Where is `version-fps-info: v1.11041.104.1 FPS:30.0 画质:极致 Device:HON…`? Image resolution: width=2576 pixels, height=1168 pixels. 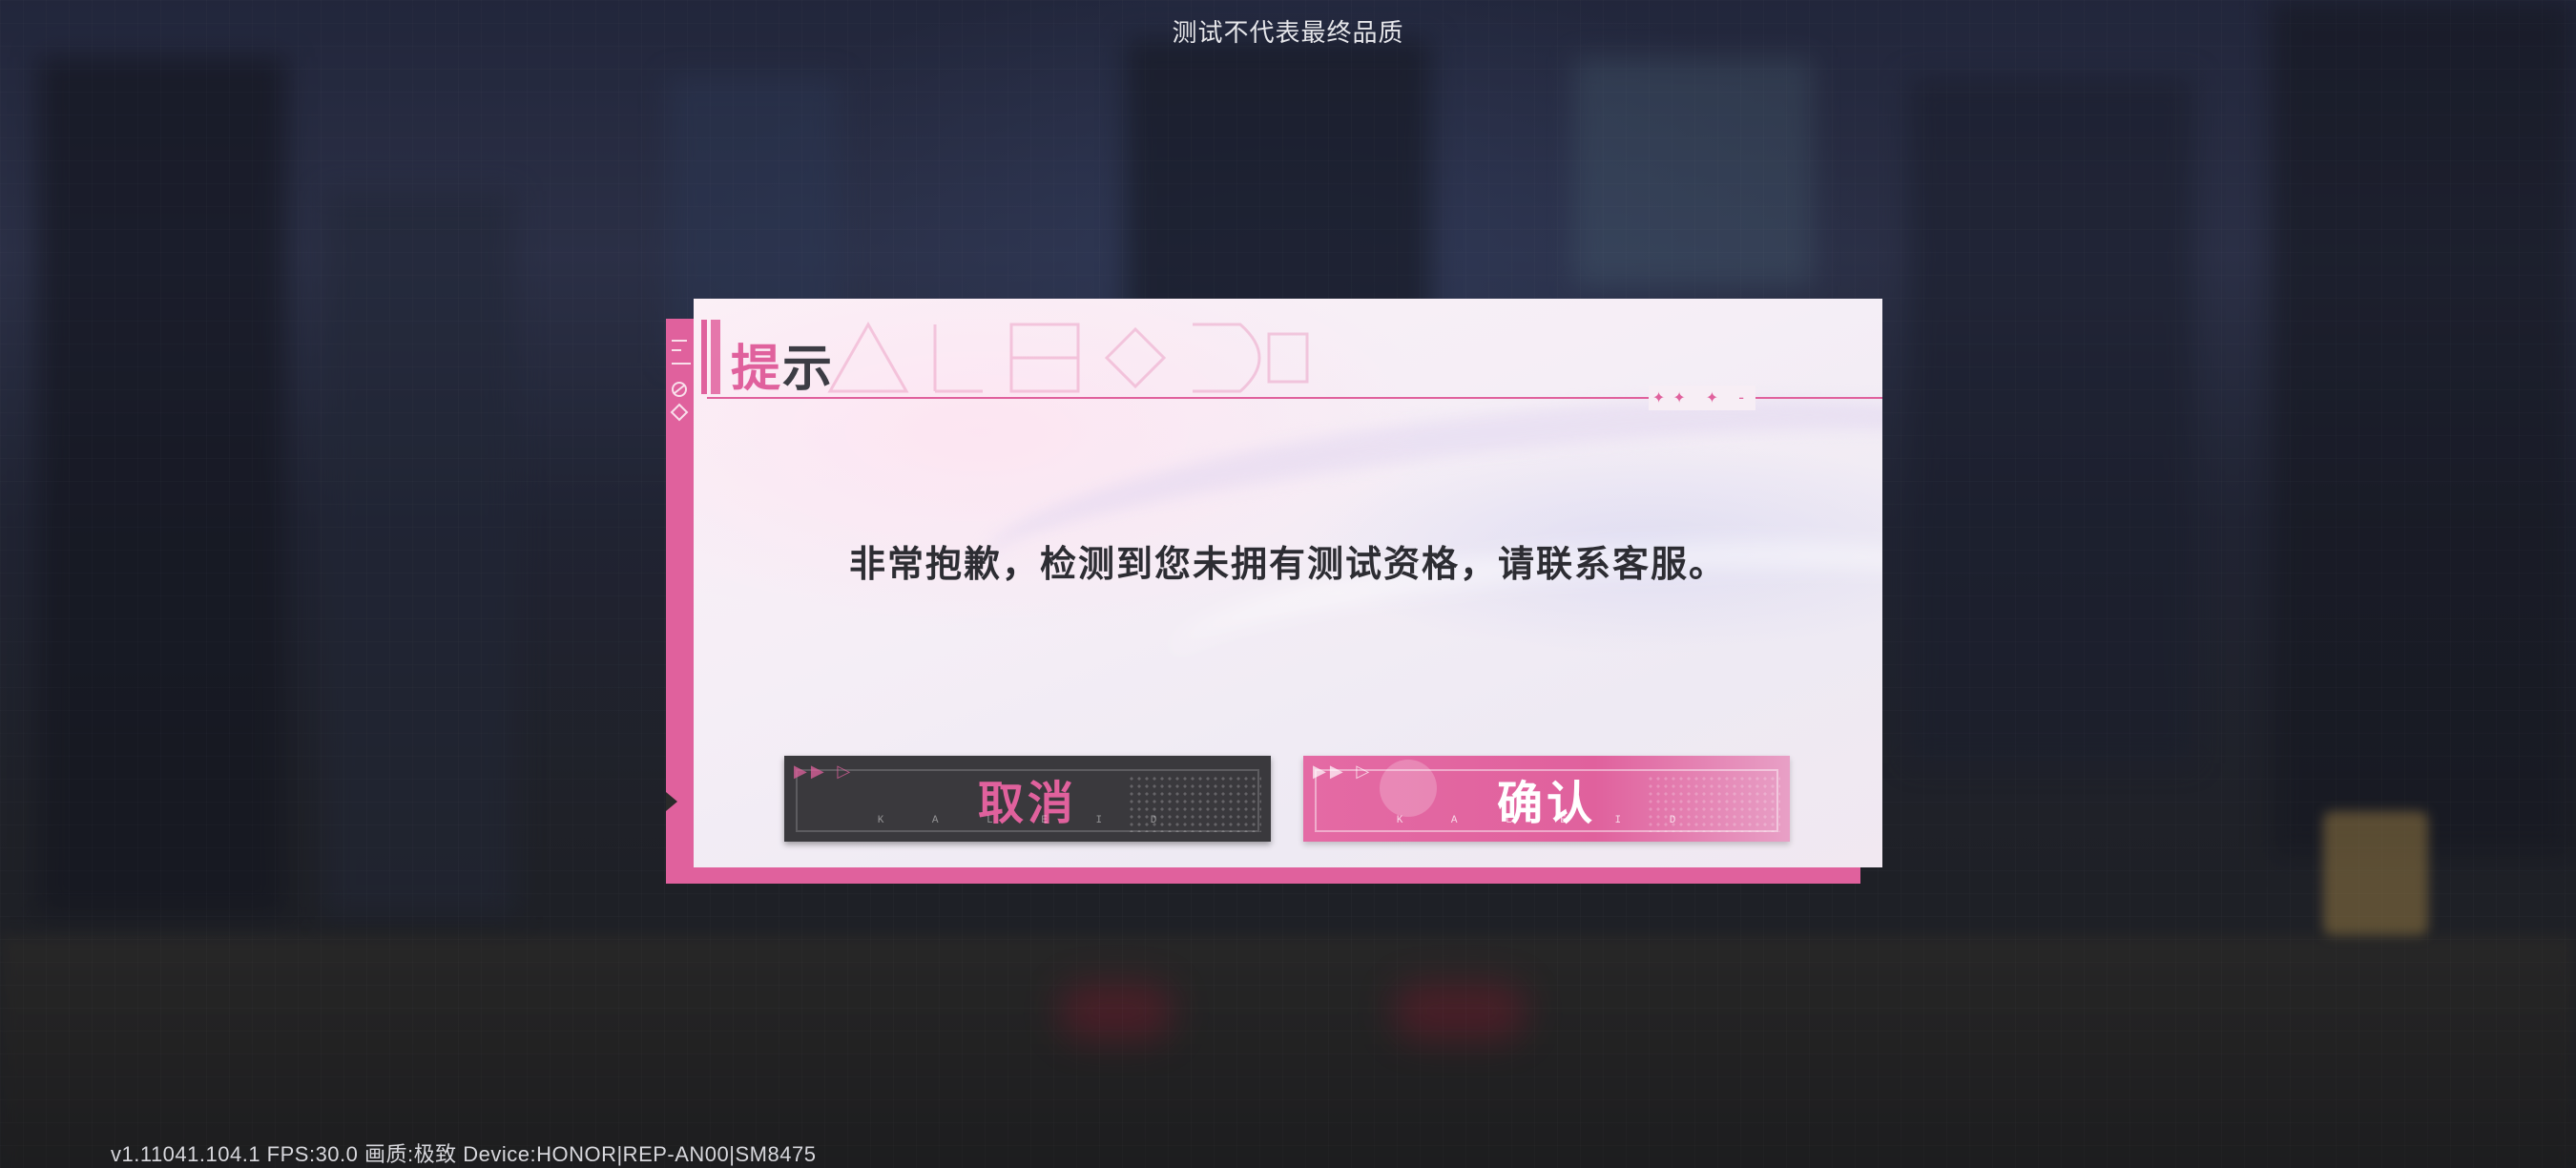
version-fps-info: v1.11041.104.1 FPS:30.0 画质:极致 Device:HON… is located at coordinates (464, 1154).